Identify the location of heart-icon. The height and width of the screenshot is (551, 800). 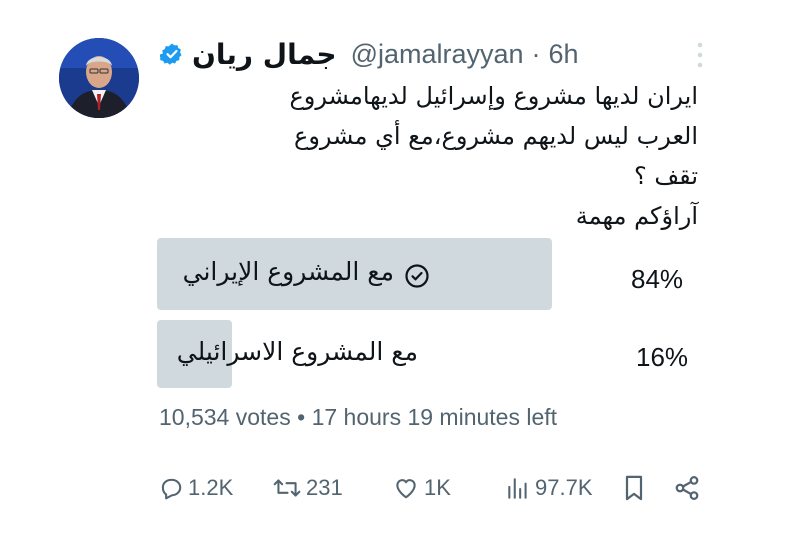
(406, 489).